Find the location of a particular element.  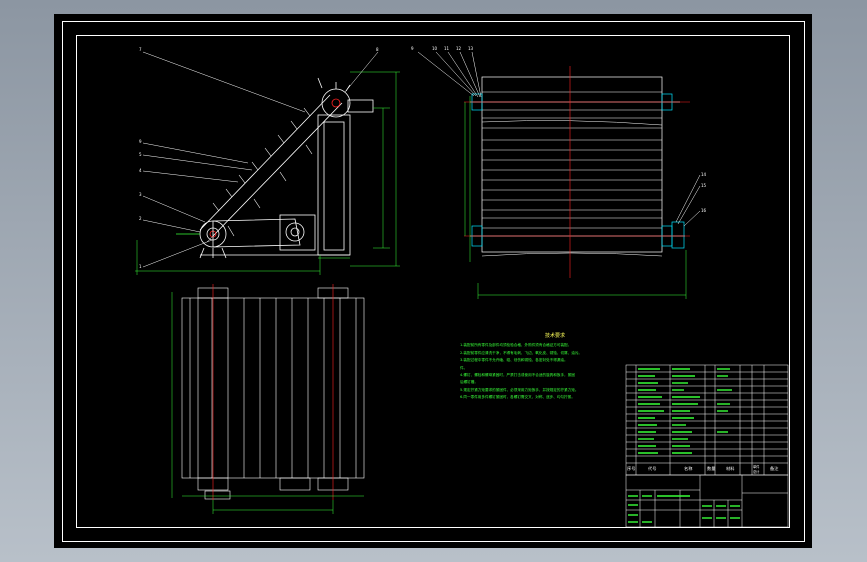

notes-line: 后螺钉槽。 is located at coordinates (469, 382).